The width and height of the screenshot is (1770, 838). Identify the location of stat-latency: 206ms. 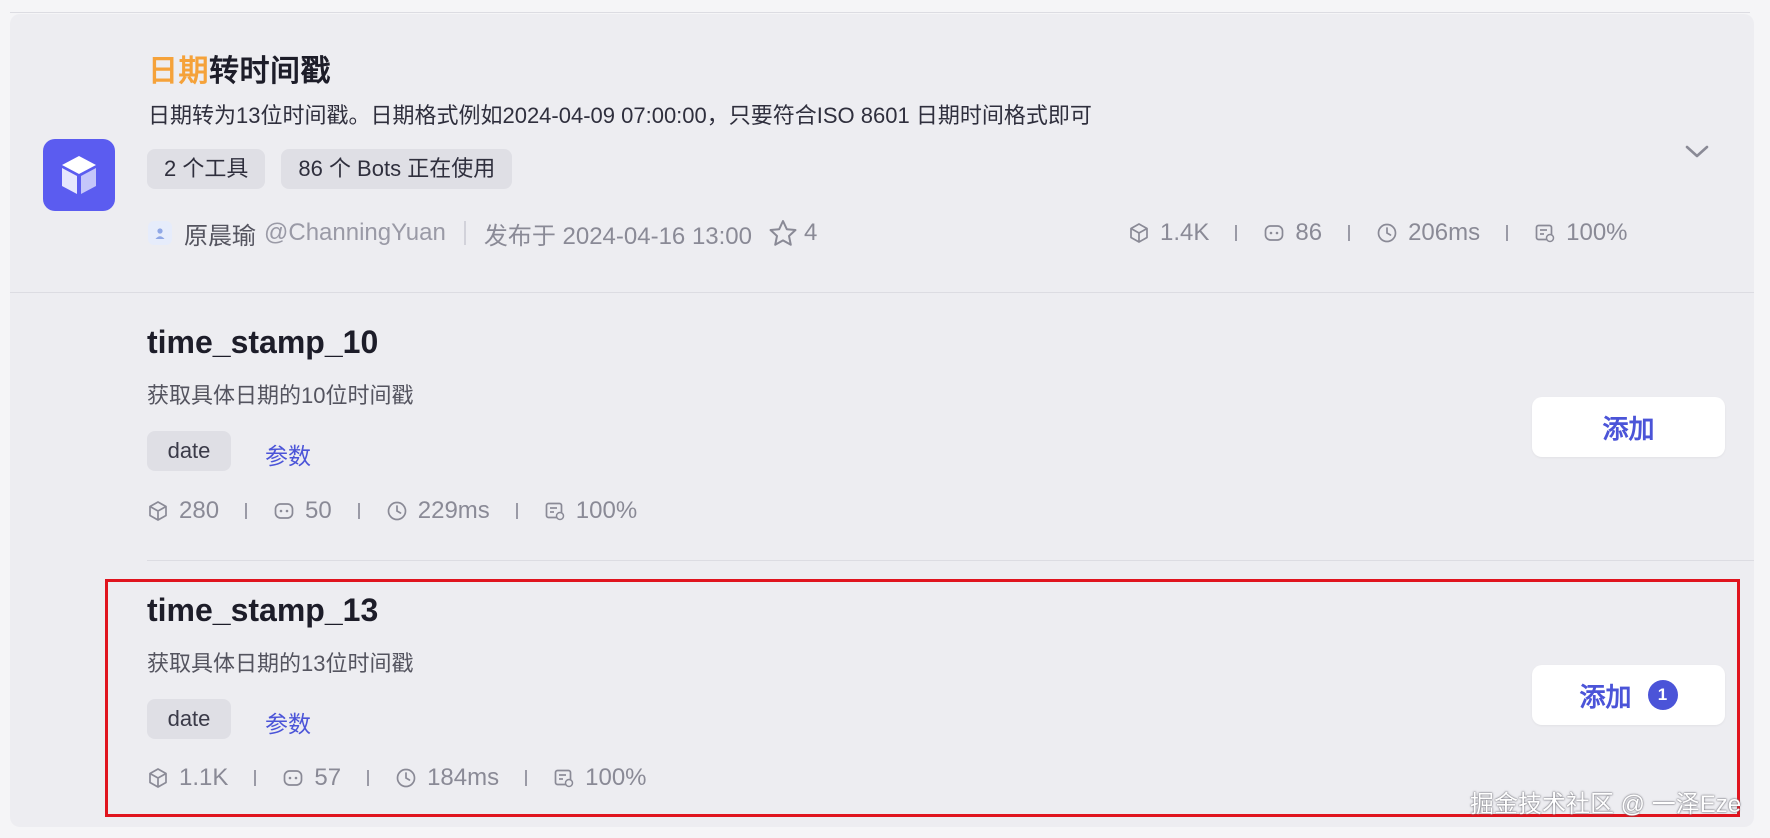
(1428, 233).